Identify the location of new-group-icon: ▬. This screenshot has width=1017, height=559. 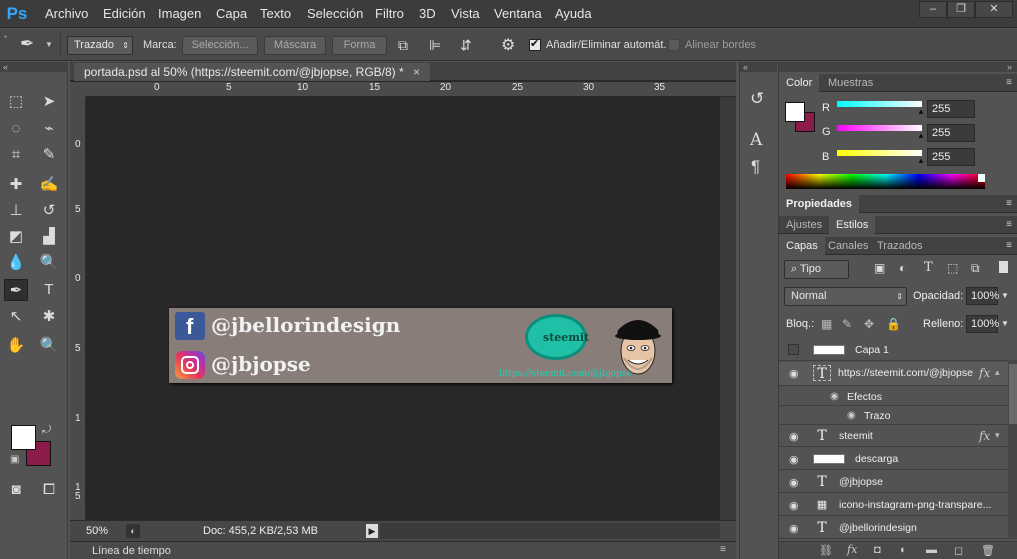
(931, 550).